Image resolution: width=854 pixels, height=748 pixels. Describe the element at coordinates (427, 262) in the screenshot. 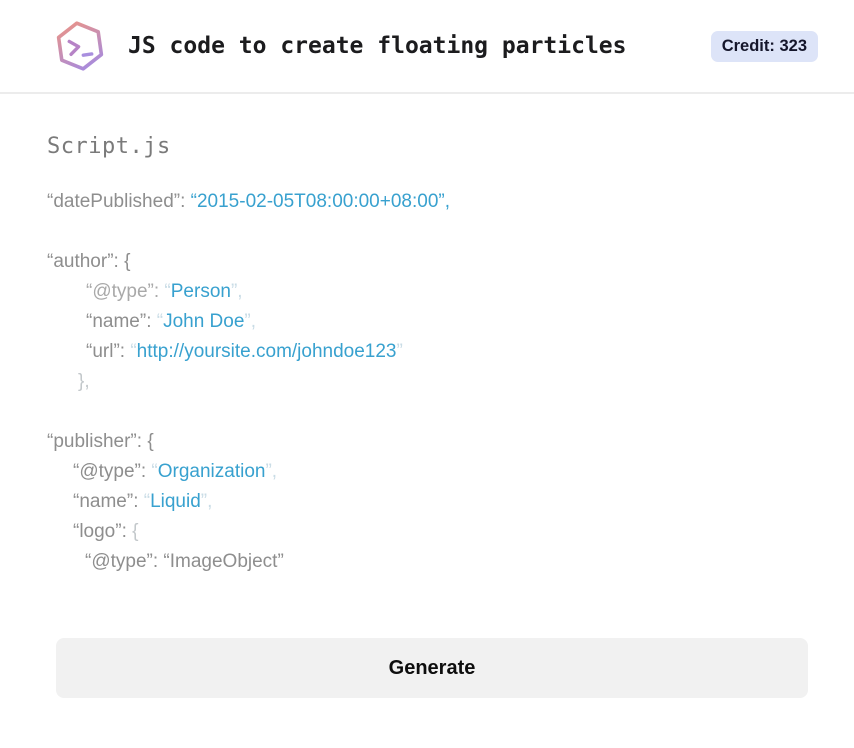

I see `code-line: “author”: {` at that location.